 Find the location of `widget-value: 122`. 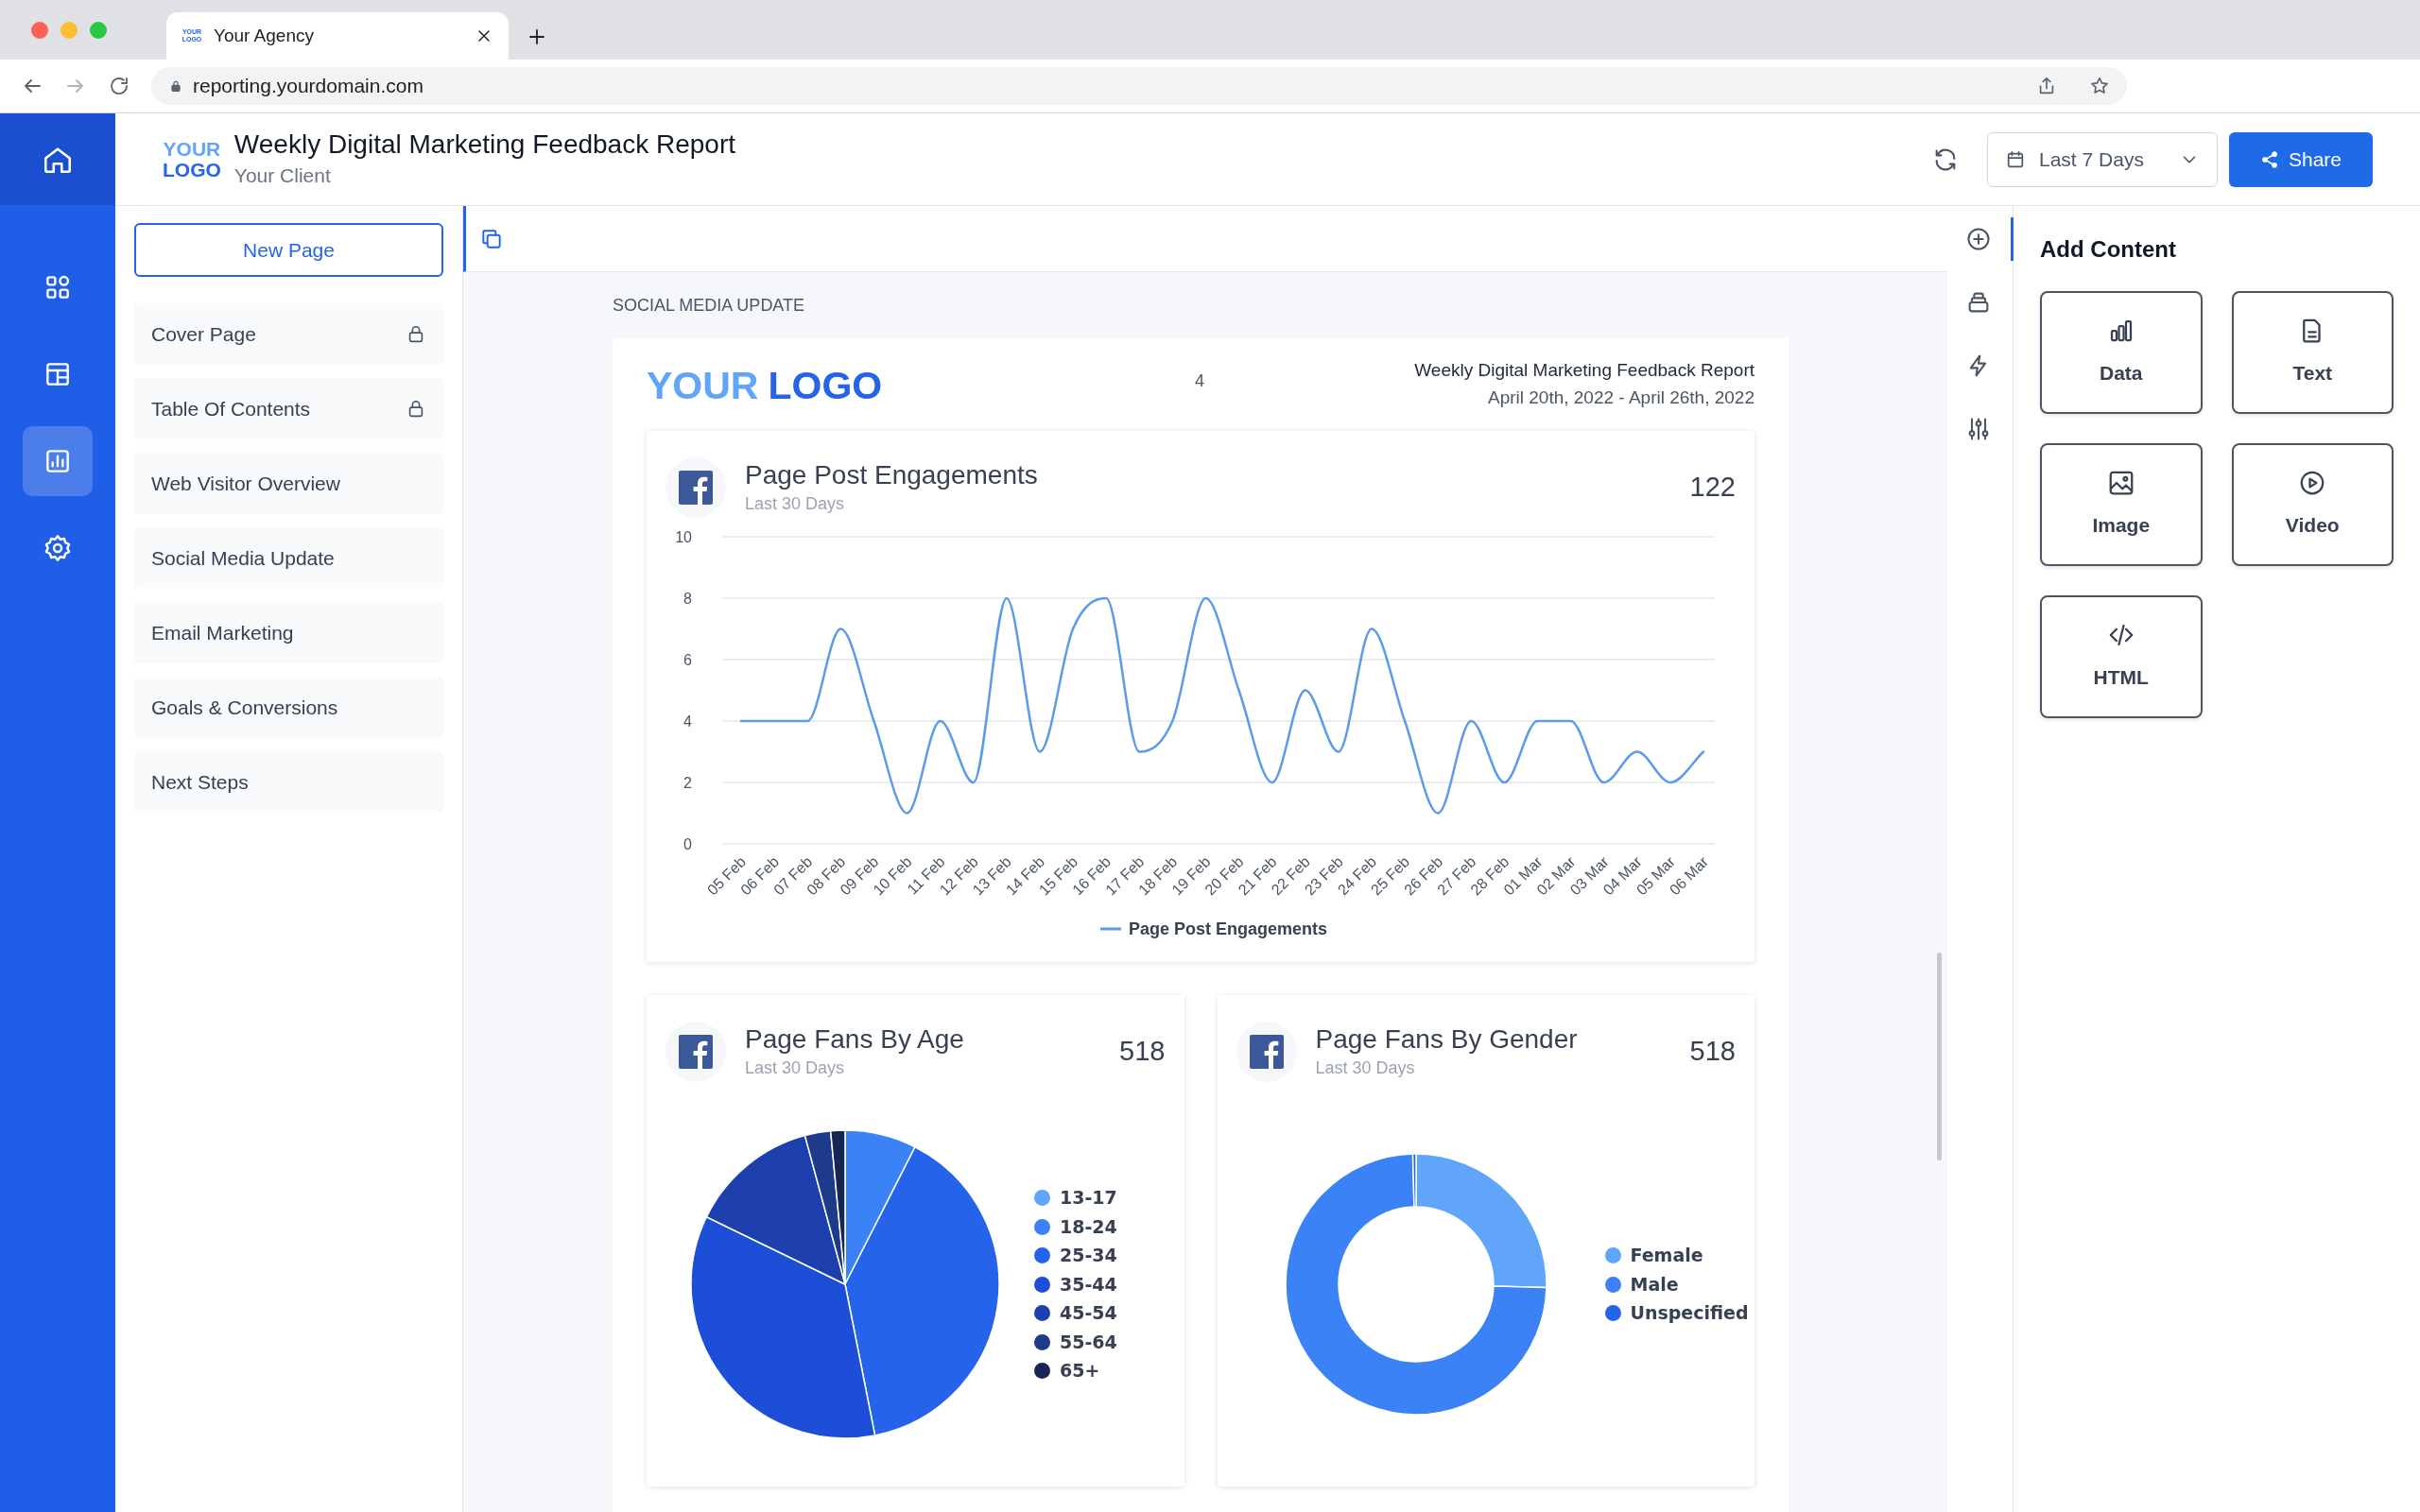

widget-value: 122 is located at coordinates (1712, 488).